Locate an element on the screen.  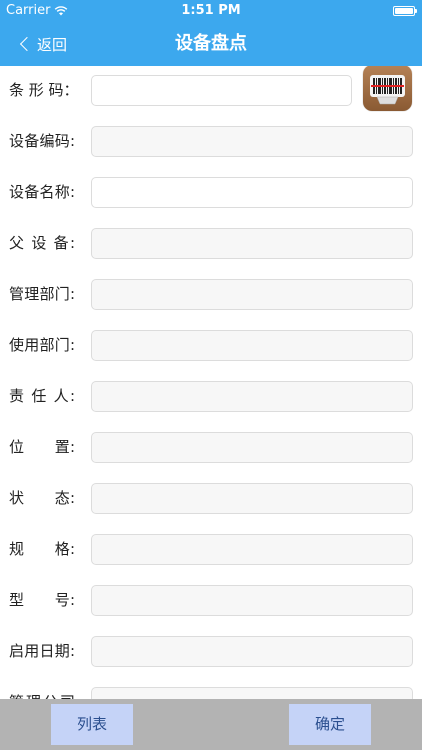
location-input is located at coordinates (252, 447).